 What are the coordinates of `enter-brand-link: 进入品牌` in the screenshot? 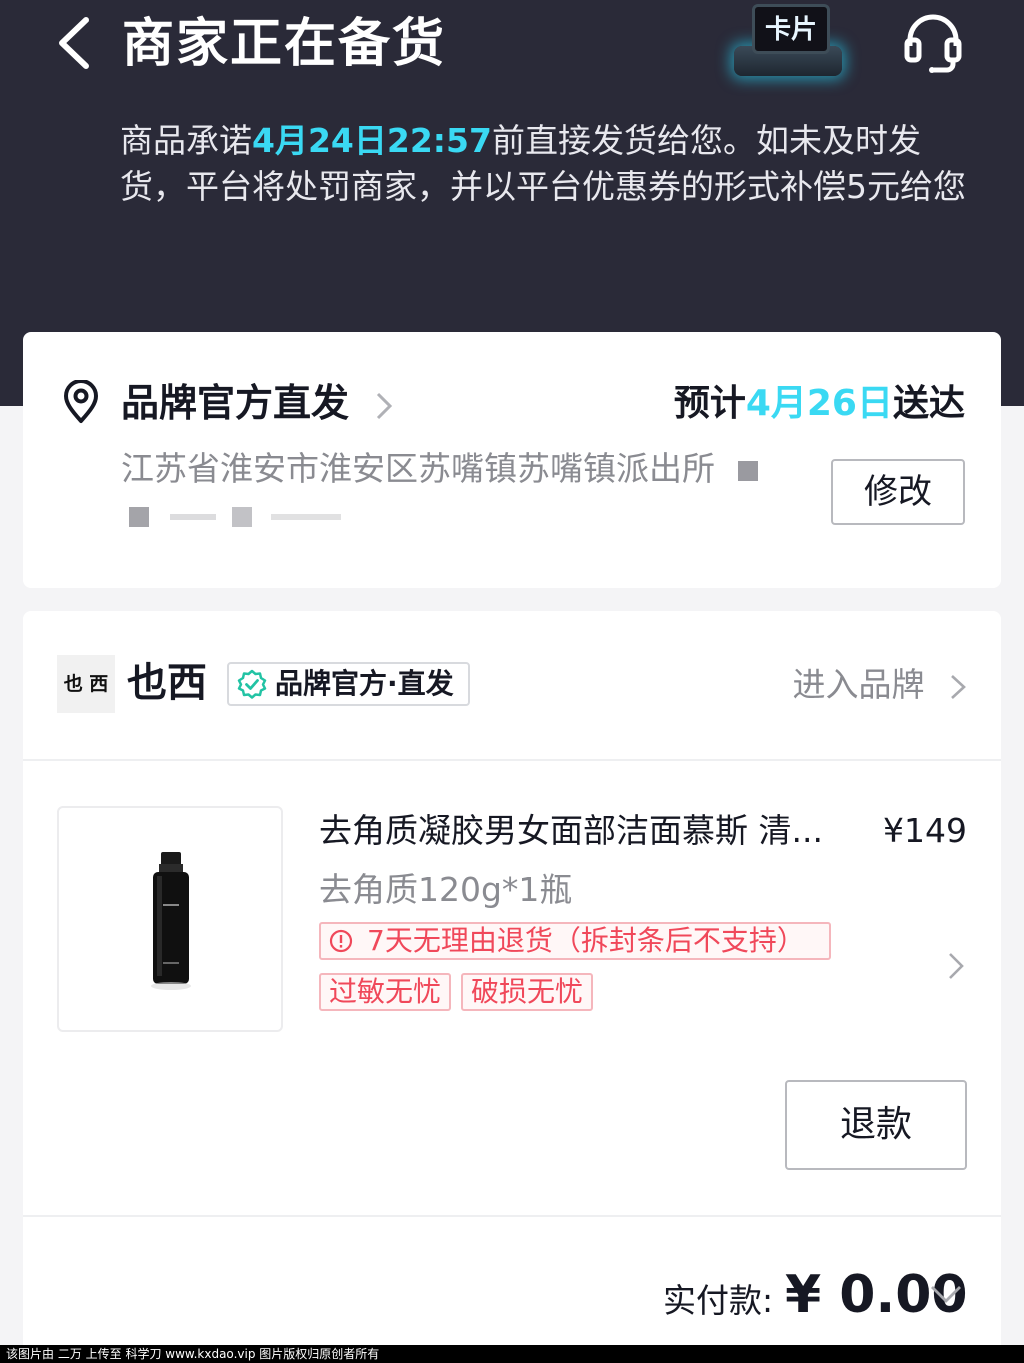 It's located at (880, 685).